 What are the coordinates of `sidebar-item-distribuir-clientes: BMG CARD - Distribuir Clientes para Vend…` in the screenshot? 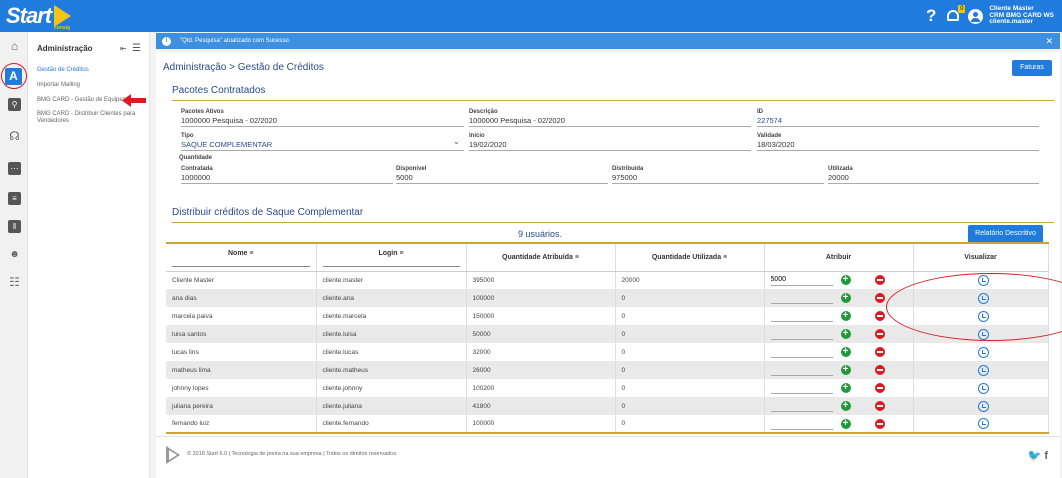 It's located at (91, 118).